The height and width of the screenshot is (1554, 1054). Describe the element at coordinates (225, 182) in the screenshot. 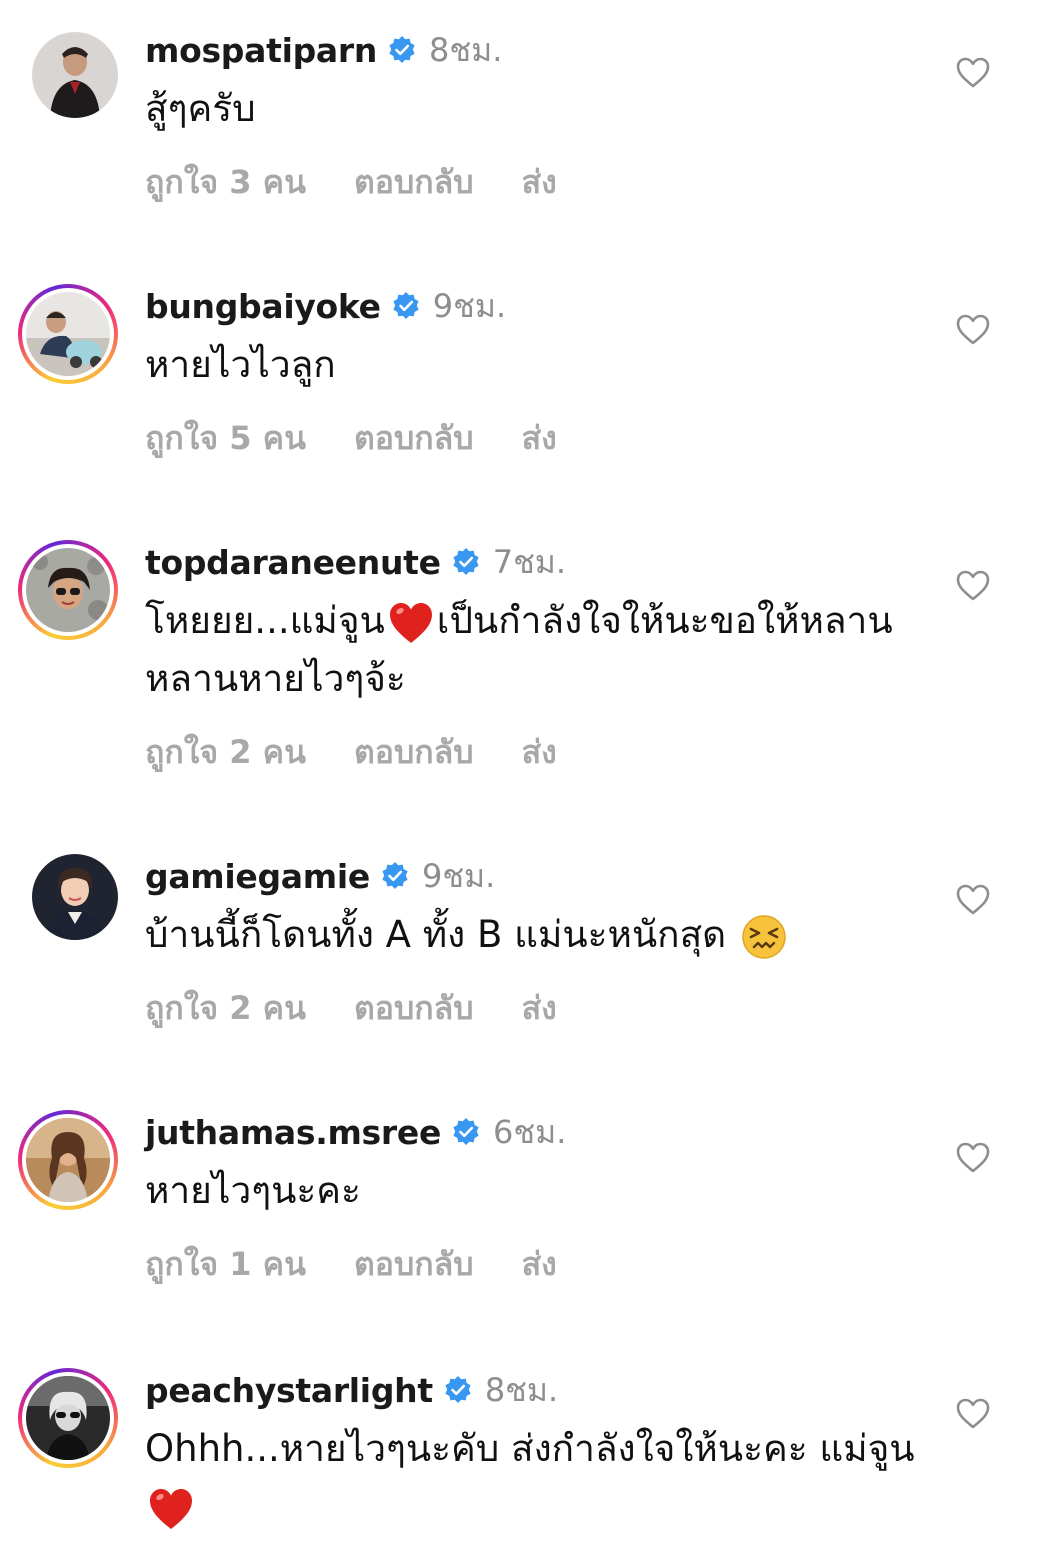

I see `likes-count-button: ถูกใจ 3 คน` at that location.